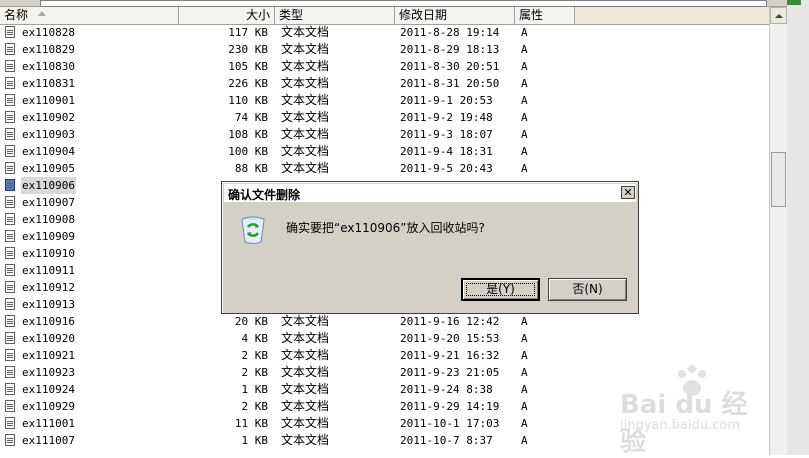  Describe the element at coordinates (430, 193) in the screenshot. I see `dialog-titlebar: 确认文件删除 ✕` at that location.